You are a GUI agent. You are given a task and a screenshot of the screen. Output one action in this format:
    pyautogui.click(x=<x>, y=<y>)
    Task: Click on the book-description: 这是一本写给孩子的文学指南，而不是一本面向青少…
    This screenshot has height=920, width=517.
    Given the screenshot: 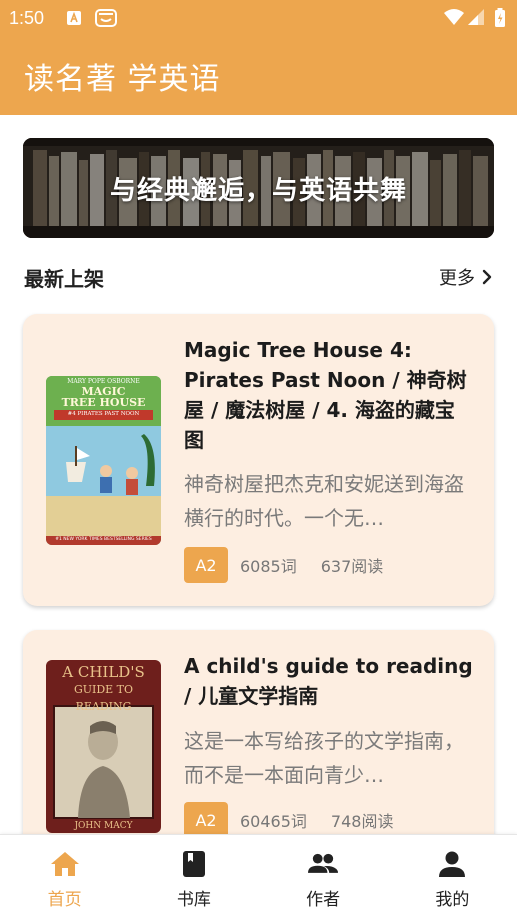 What is the action you would take?
    pyautogui.click(x=324, y=758)
    